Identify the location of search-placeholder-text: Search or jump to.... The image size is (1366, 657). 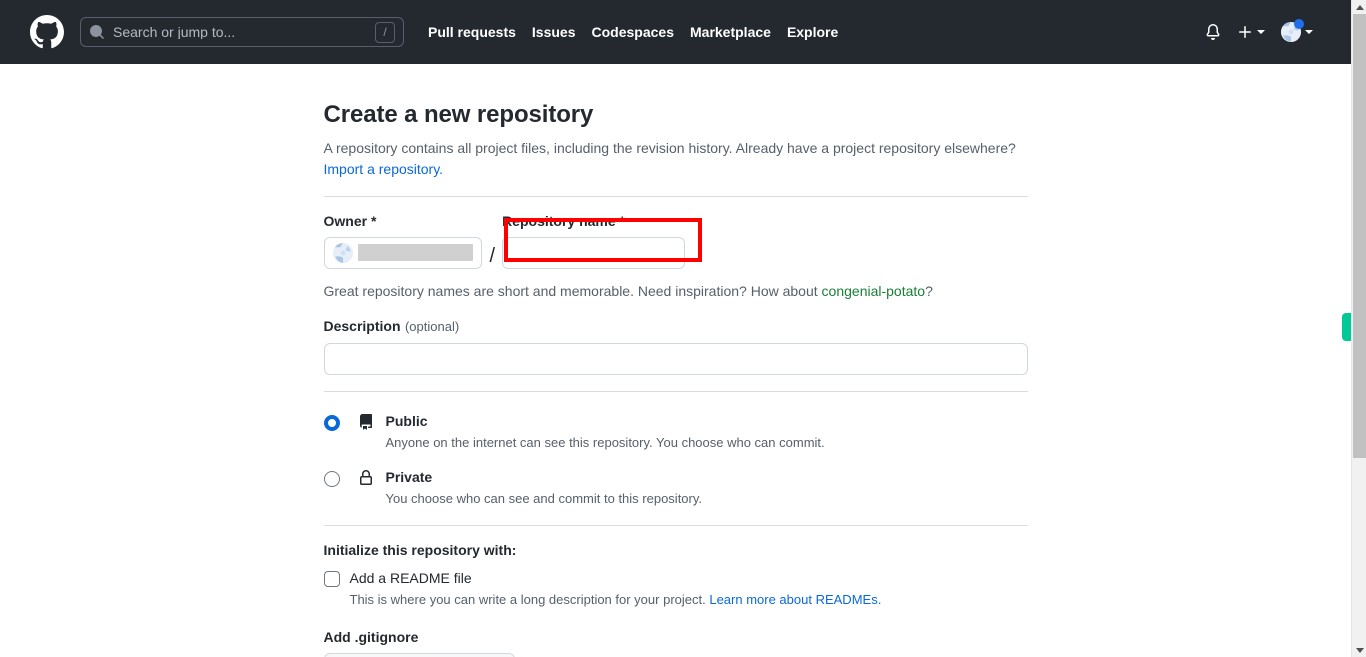
(174, 32).